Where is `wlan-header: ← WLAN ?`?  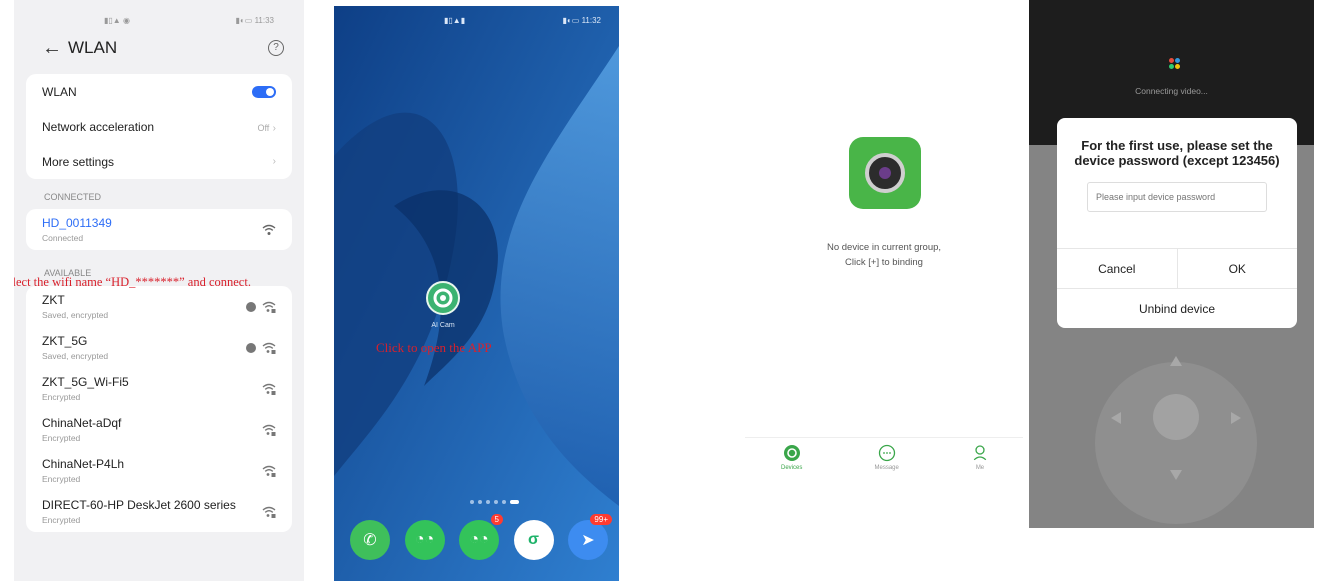
wlan-header: ← WLAN ? is located at coordinates (159, 48).